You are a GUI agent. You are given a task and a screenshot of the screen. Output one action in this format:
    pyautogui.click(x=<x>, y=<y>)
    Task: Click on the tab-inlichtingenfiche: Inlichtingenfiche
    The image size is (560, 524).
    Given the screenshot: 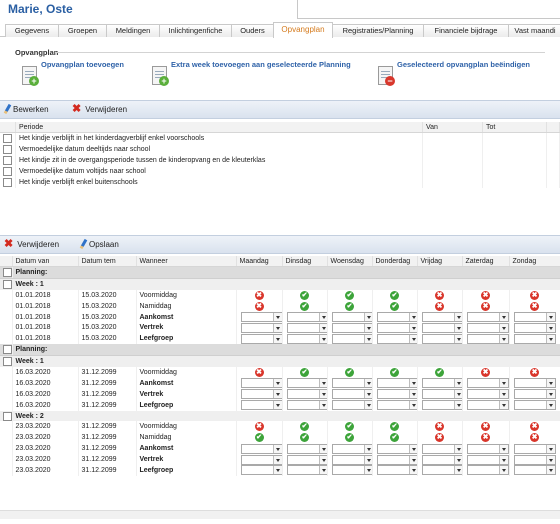 What is the action you would take?
    pyautogui.click(x=195, y=30)
    